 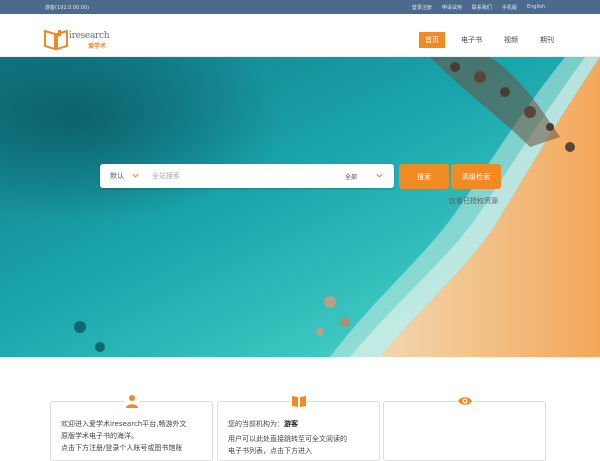 I want to click on brand-sub: 爱学术, so click(x=97, y=46).